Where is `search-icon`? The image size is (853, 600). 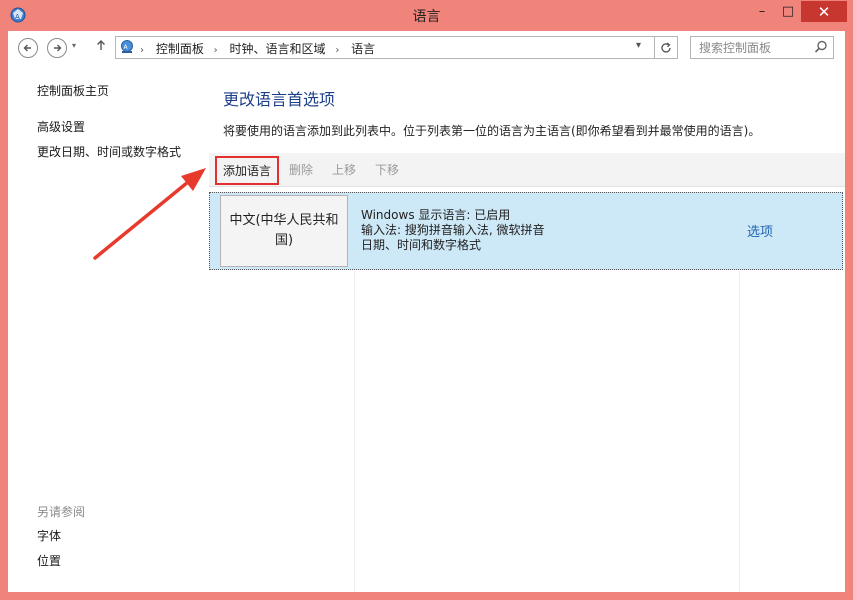 search-icon is located at coordinates (821, 47).